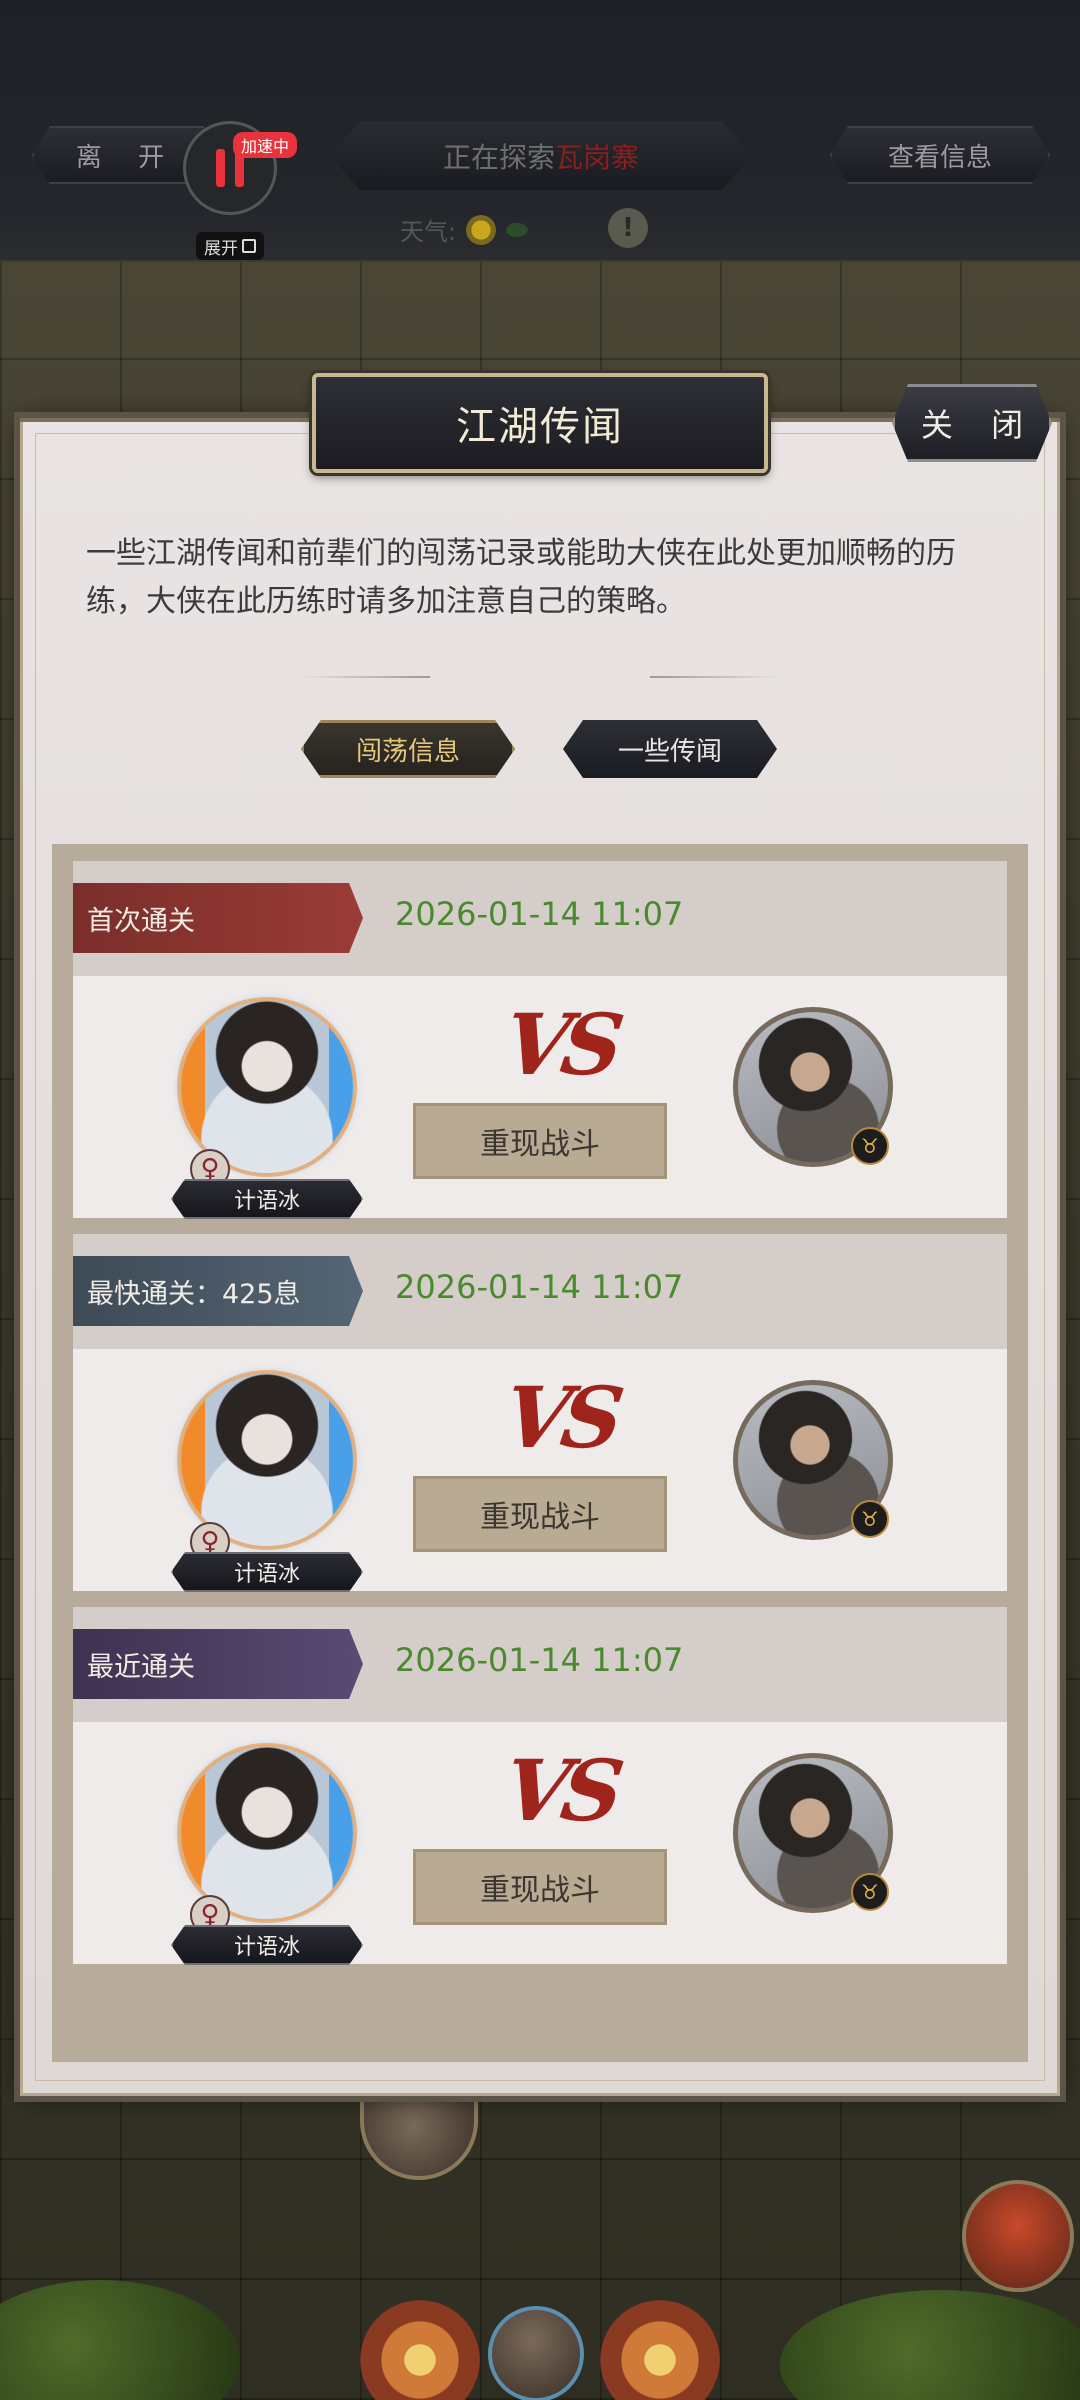 The image size is (1080, 2400). Describe the element at coordinates (715, 677) in the screenshot. I see `divider-right` at that location.